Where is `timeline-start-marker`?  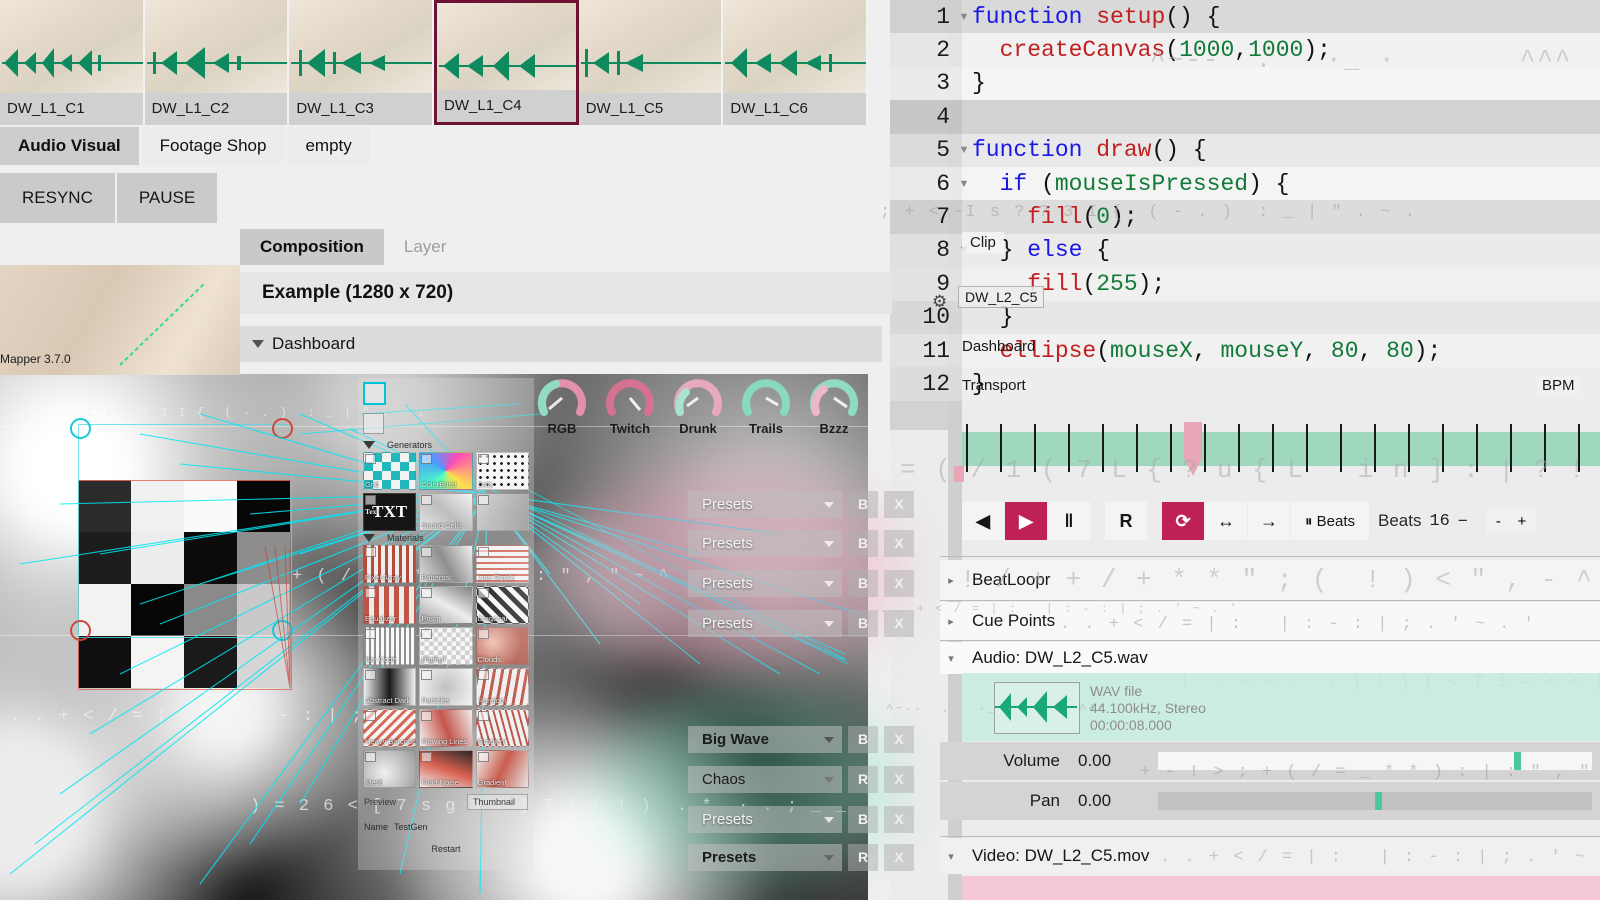 timeline-start-marker is located at coordinates (959, 474).